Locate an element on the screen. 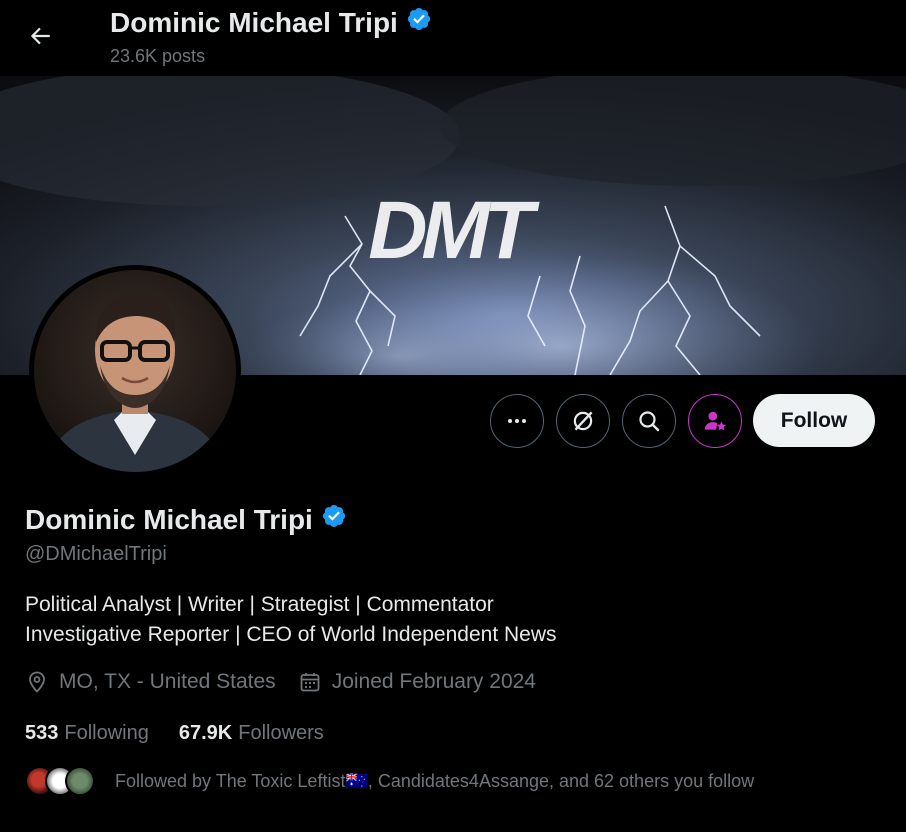 This screenshot has height=832, width=906. search-icon is located at coordinates (649, 421).